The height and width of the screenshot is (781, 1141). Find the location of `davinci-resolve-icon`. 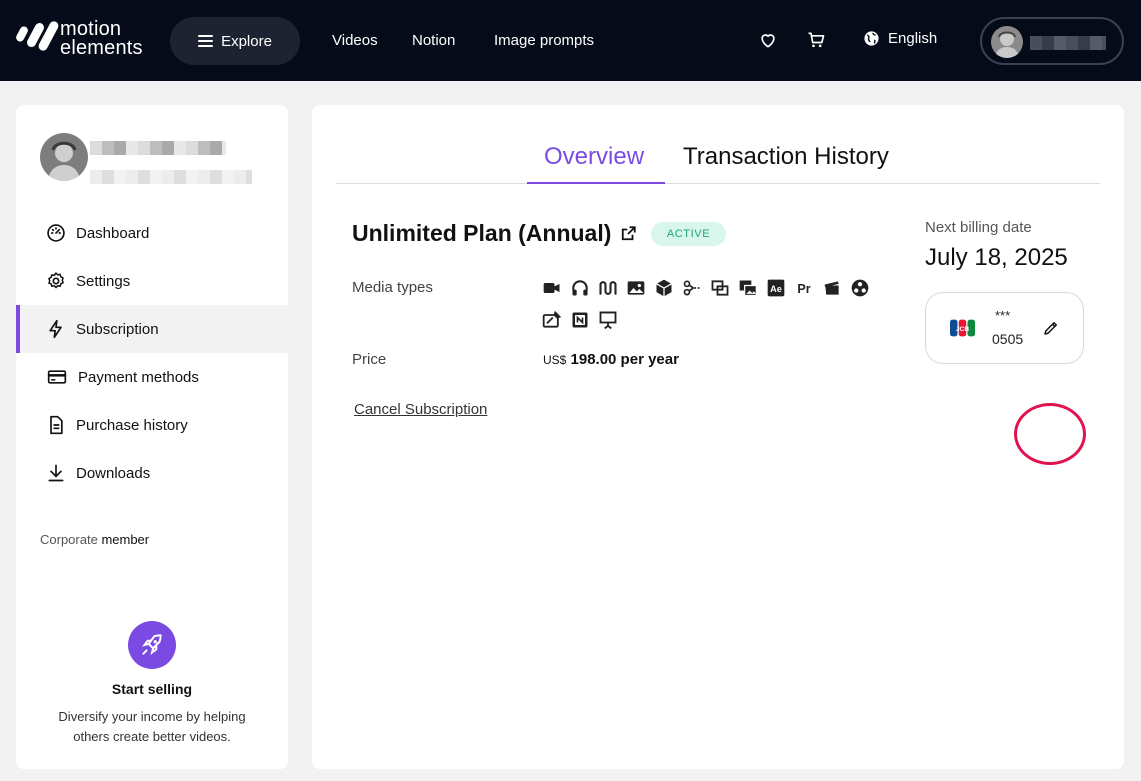

davinci-resolve-icon is located at coordinates (860, 288).